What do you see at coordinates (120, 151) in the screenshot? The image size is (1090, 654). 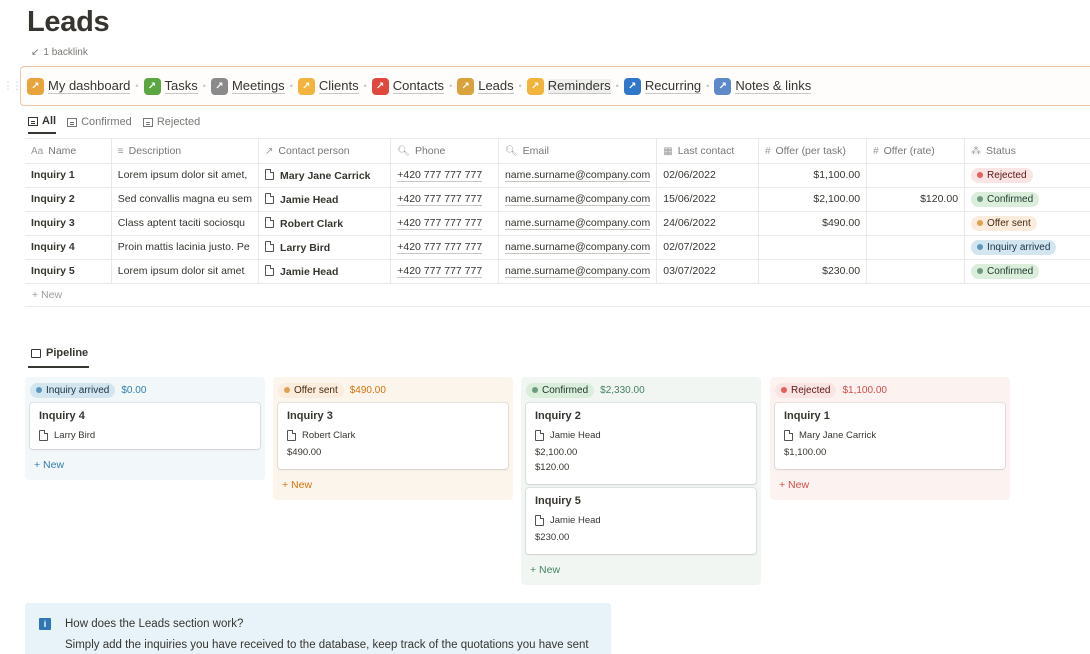 I see `property-type-icon: ≡` at bounding box center [120, 151].